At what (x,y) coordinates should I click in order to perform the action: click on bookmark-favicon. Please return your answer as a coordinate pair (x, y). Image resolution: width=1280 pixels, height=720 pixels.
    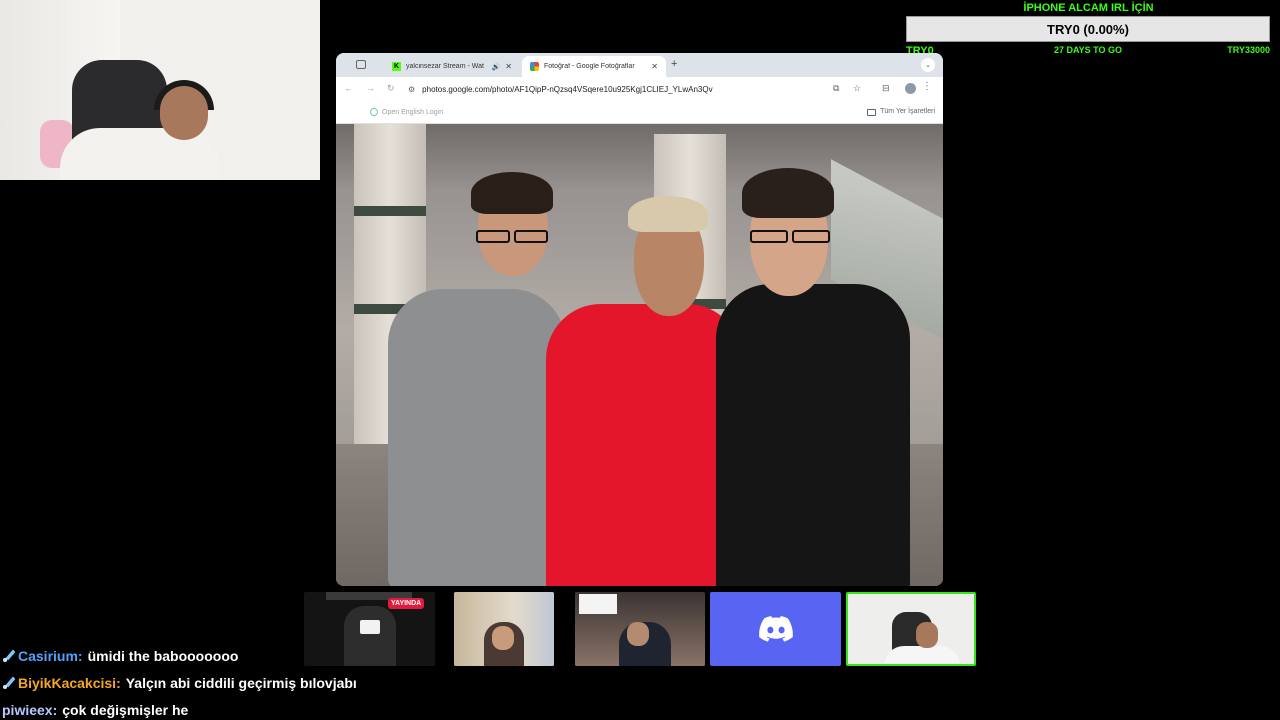
    Looking at the image, I should click on (374, 112).